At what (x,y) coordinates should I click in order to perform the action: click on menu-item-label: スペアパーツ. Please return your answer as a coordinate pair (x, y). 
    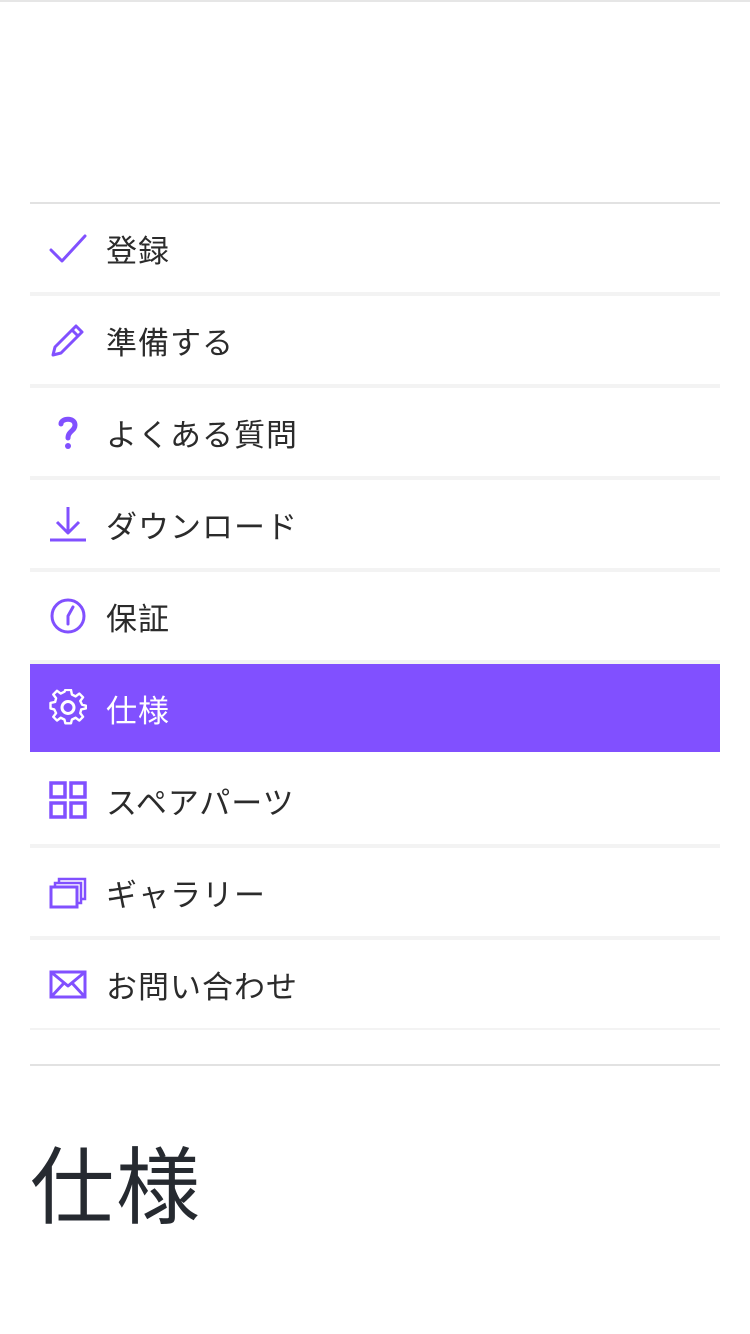
    Looking at the image, I should click on (200, 803).